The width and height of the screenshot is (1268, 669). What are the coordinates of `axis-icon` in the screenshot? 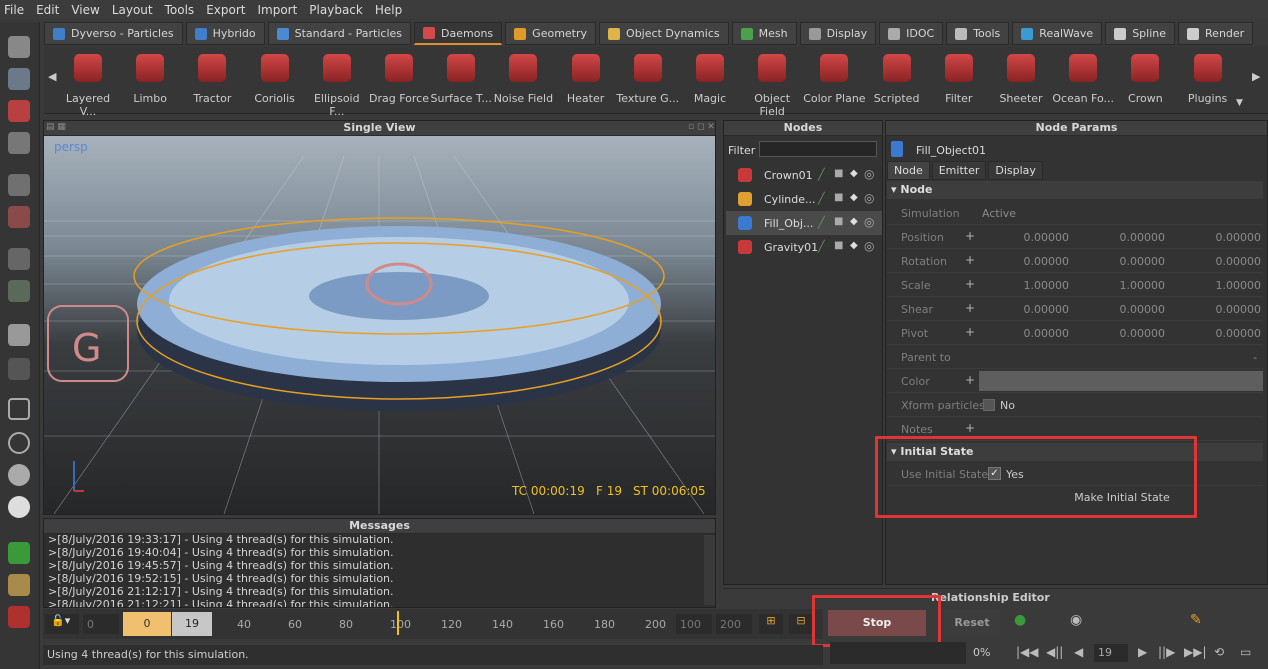 It's located at (19, 291).